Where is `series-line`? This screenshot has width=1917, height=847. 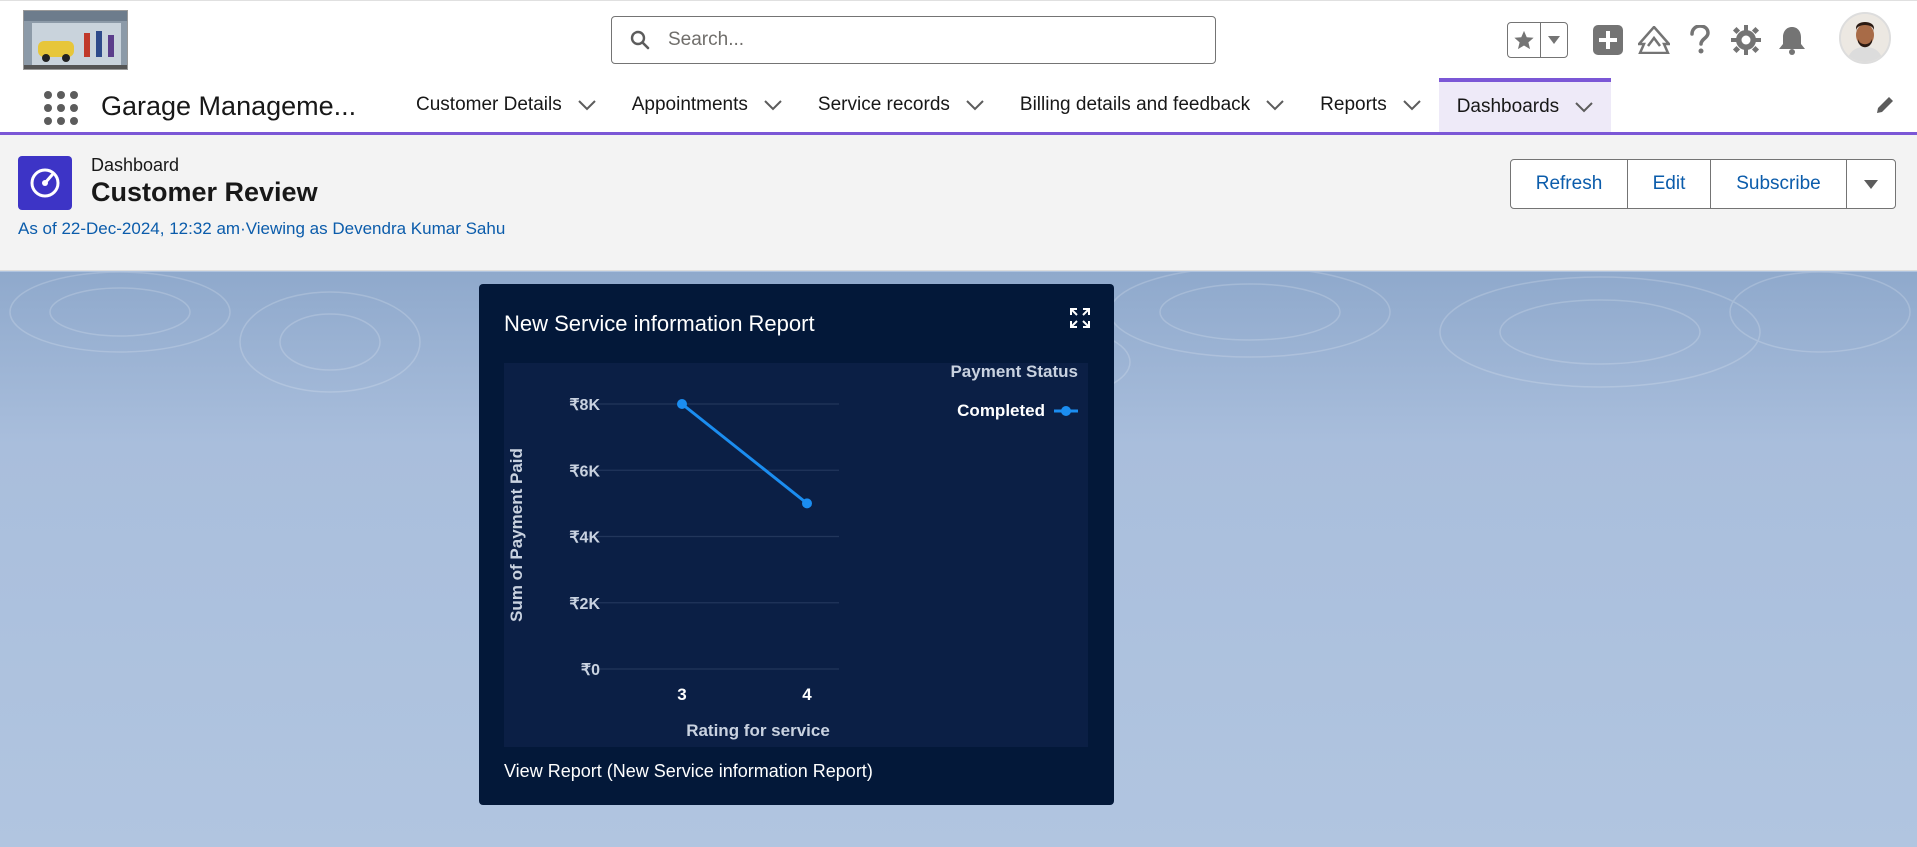 series-line is located at coordinates (744, 453).